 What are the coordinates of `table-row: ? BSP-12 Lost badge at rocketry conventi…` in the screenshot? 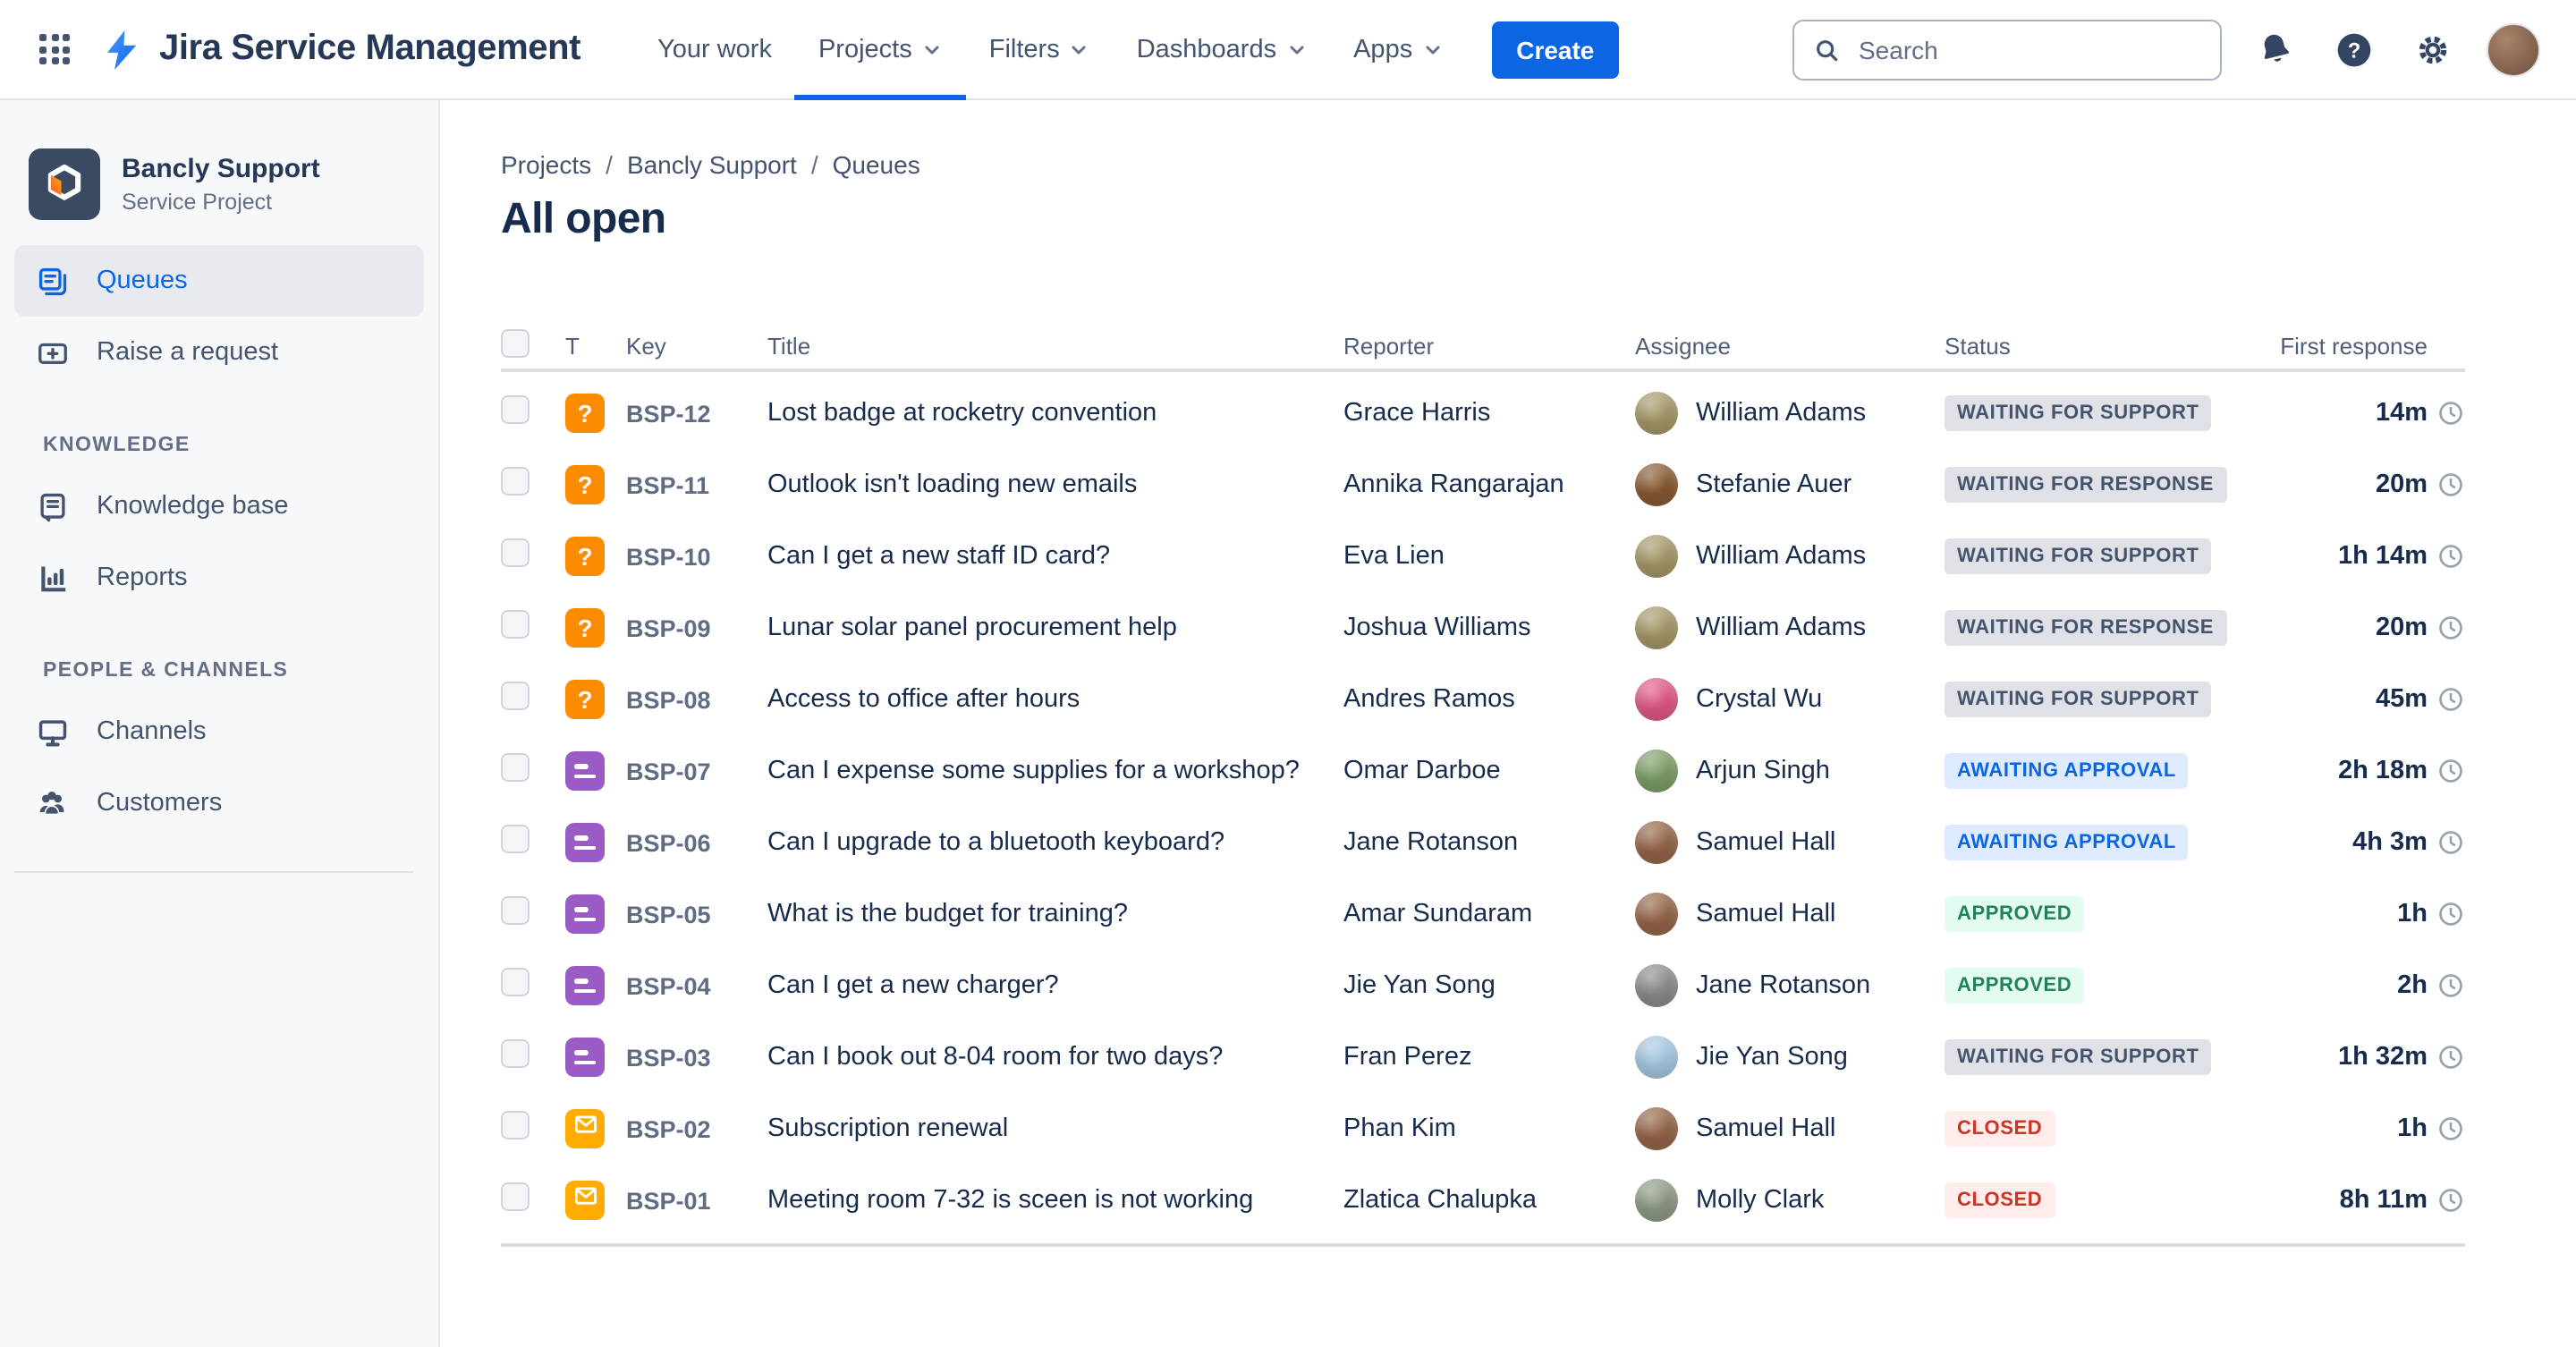 It's located at (1483, 413).